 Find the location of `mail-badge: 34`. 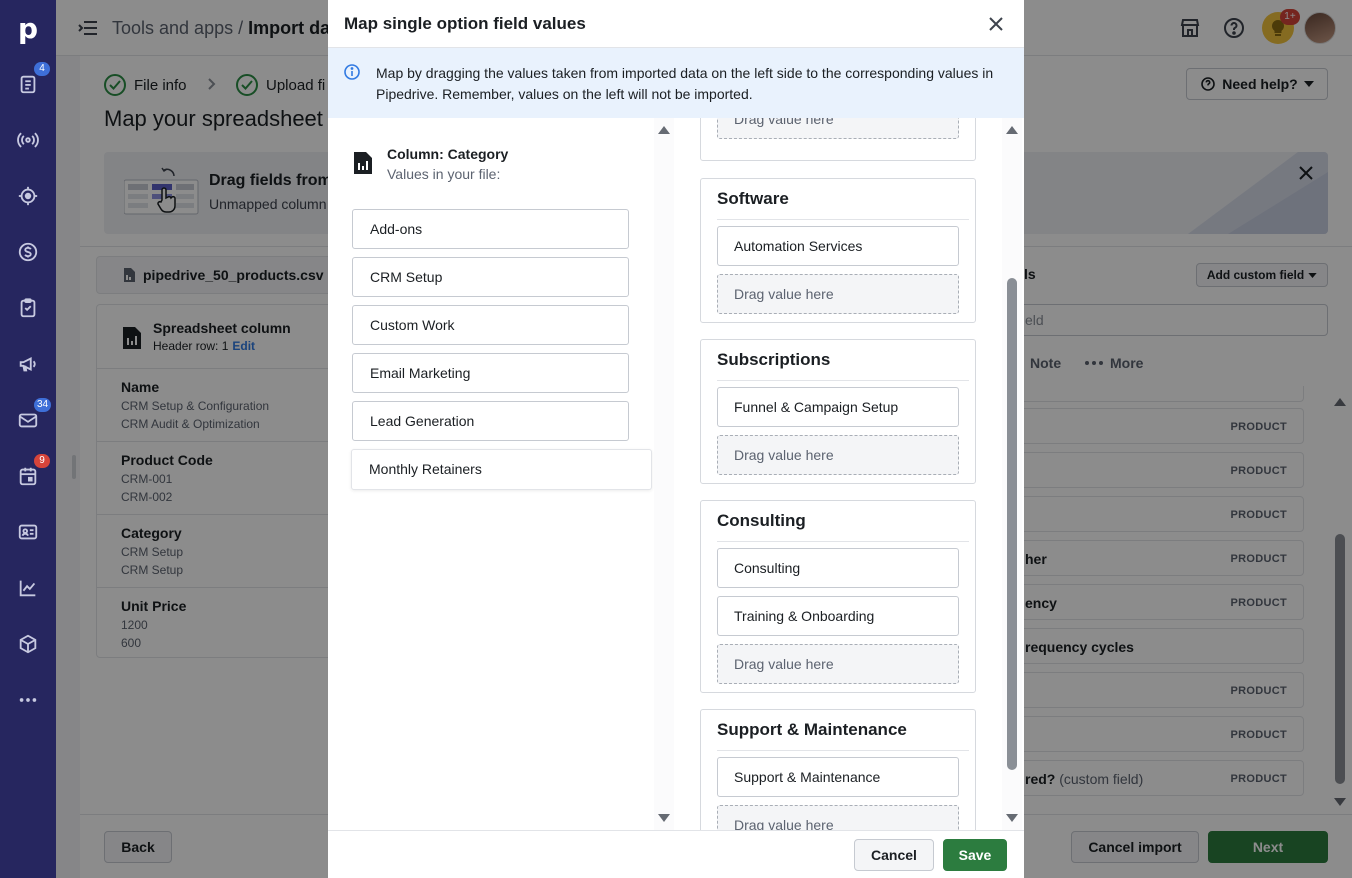

mail-badge: 34 is located at coordinates (43, 405).